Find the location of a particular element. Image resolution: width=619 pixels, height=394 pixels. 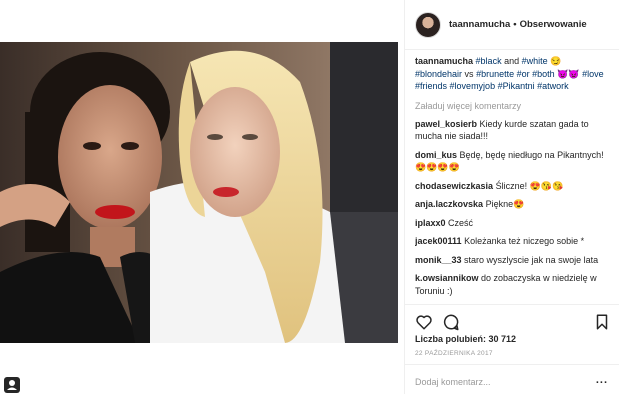

hashtag-link: #blondehair is located at coordinates (438, 74).